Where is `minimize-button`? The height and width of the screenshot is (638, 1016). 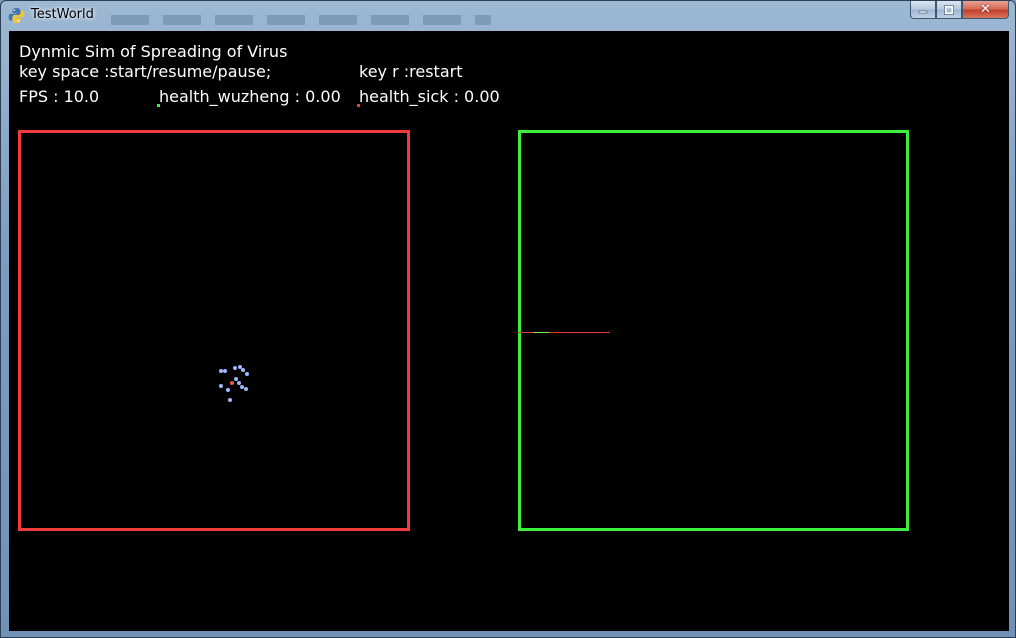 minimize-button is located at coordinates (923, 10).